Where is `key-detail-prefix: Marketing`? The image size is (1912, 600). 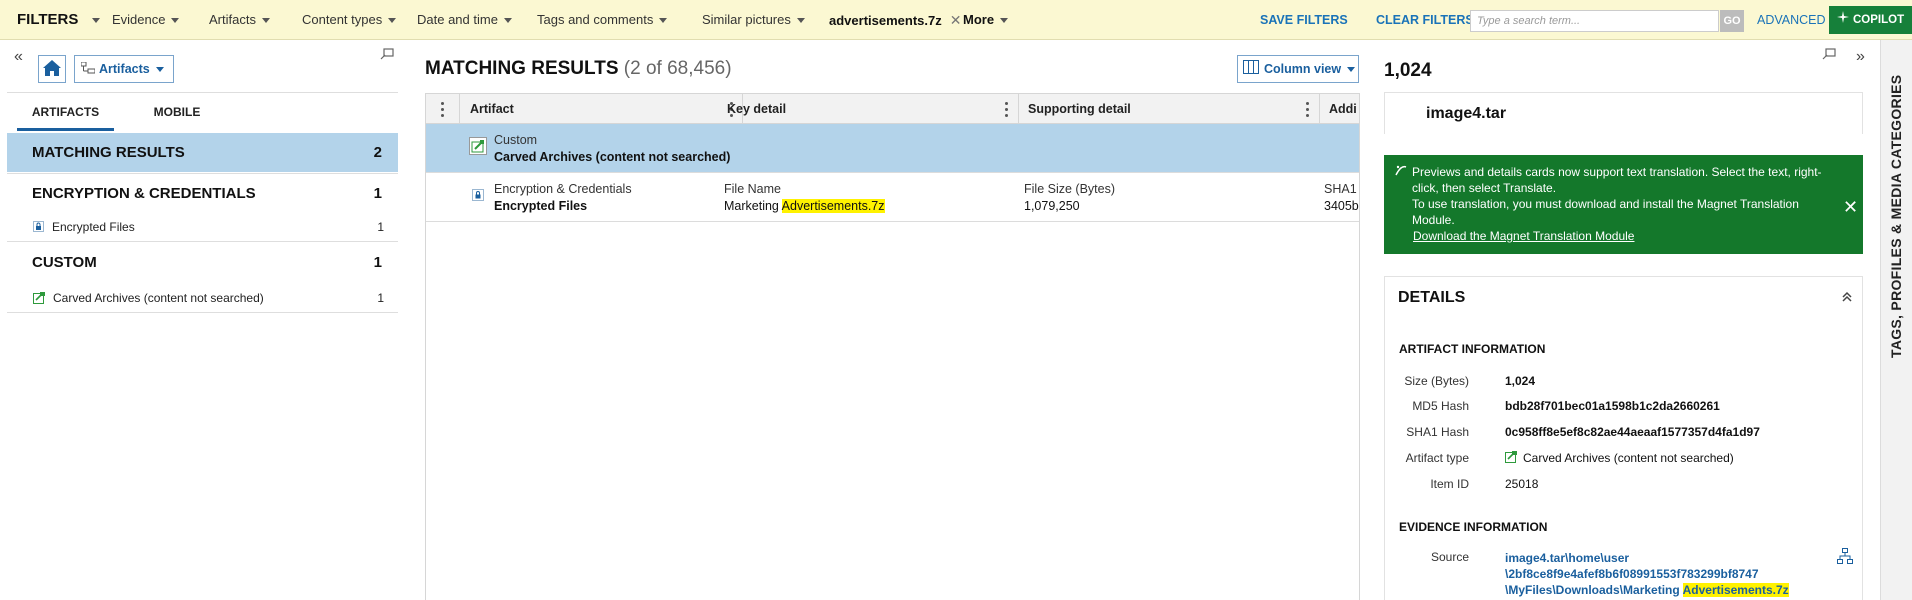 key-detail-prefix: Marketing is located at coordinates (753, 206).